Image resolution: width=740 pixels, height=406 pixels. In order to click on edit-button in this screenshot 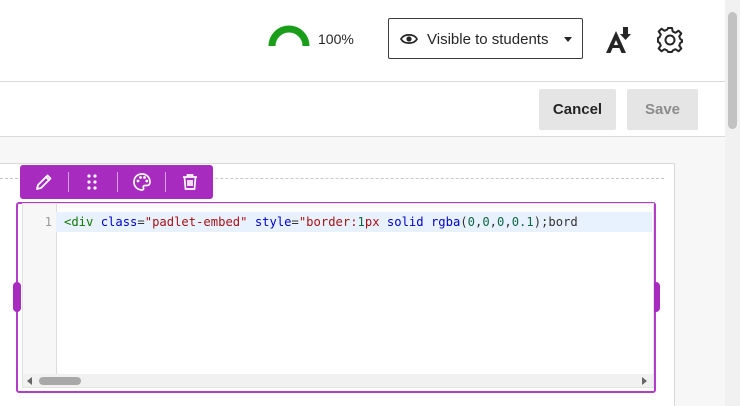, I will do `click(44, 182)`.